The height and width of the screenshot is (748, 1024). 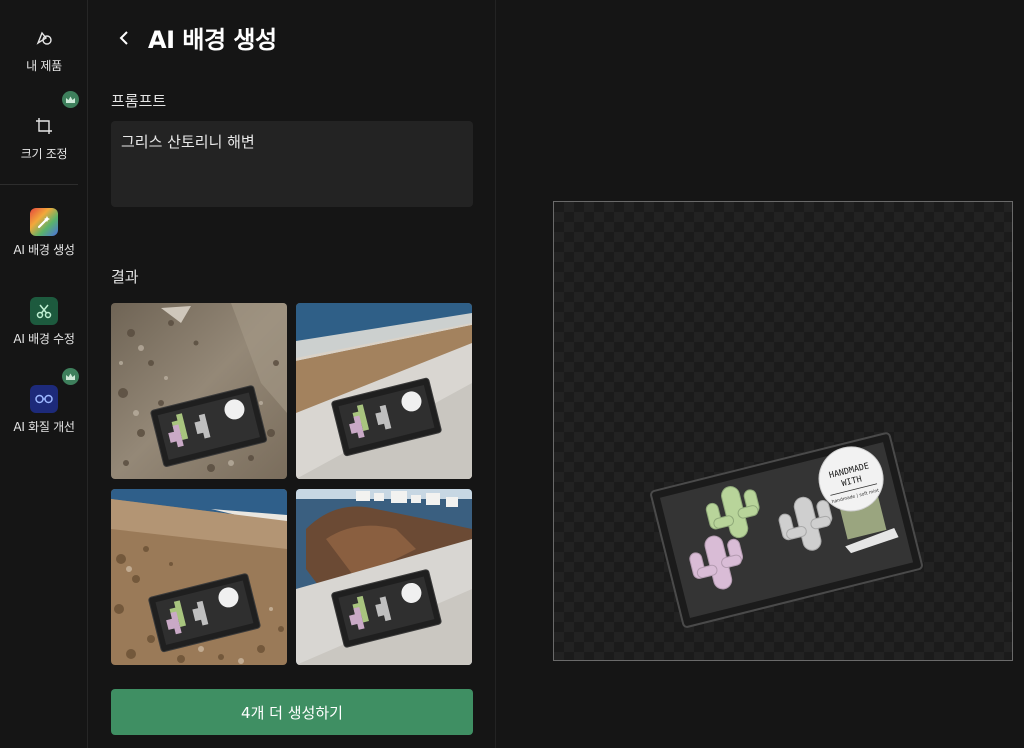 I want to click on sidebar-label: 내 제품, so click(x=44, y=66).